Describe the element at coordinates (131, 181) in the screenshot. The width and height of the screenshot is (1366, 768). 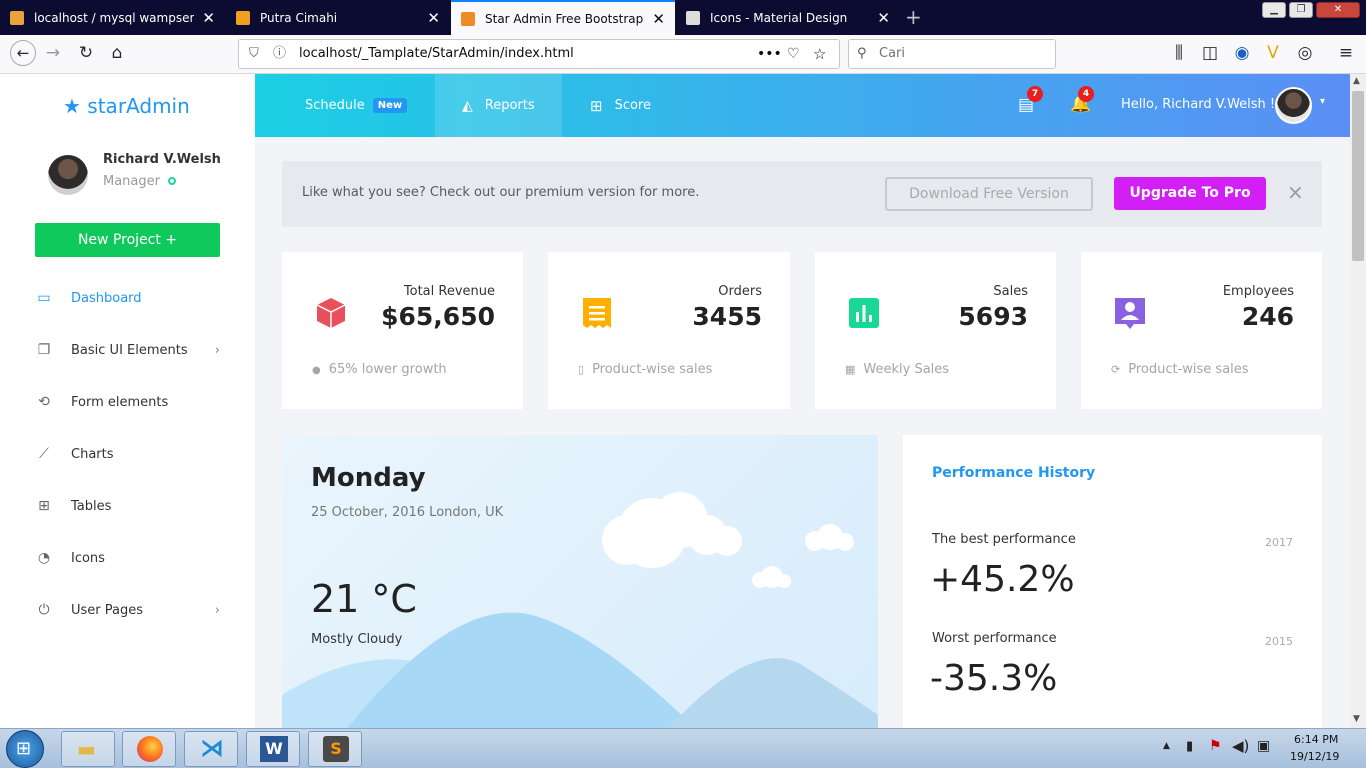
I see `user-role: Manager` at that location.